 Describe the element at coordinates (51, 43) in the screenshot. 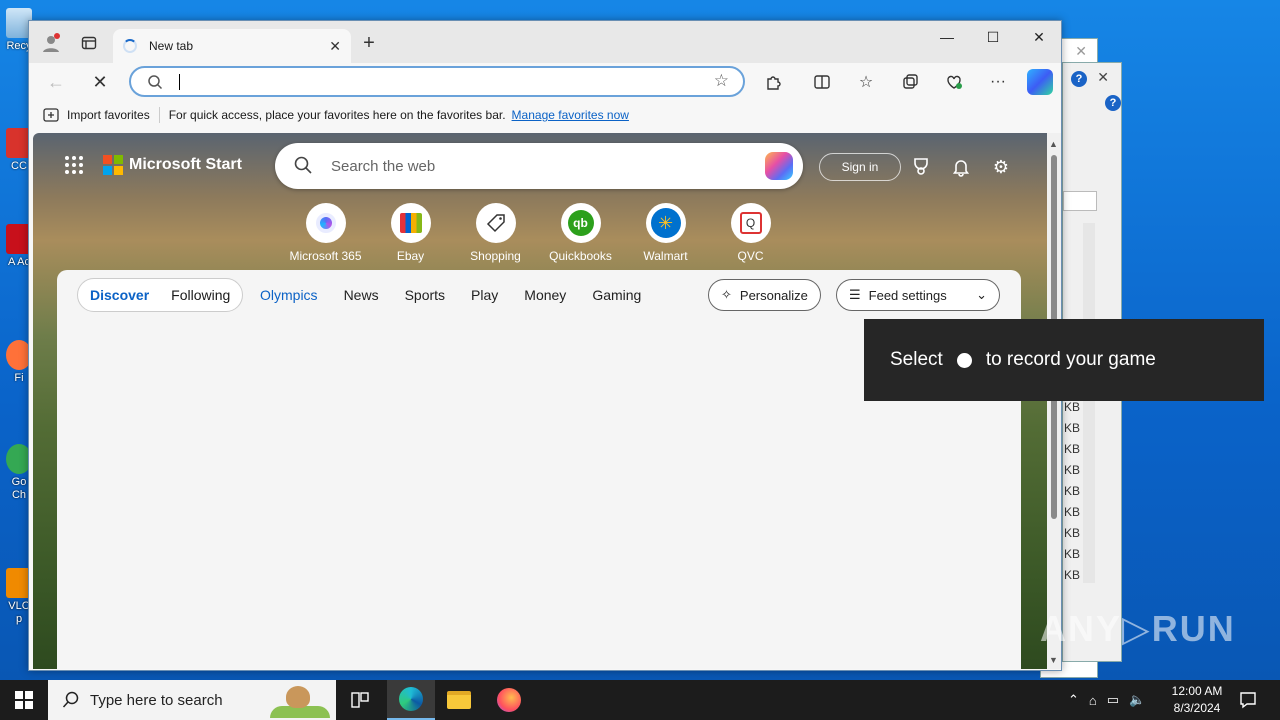

I see `profile-icon` at that location.